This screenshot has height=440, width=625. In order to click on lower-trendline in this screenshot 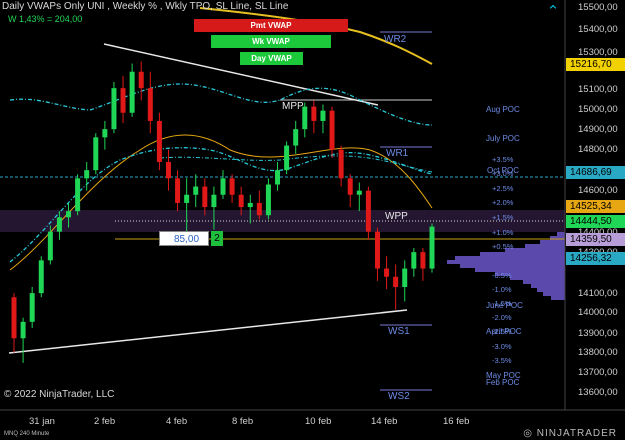, I will do `click(208, 331)`.